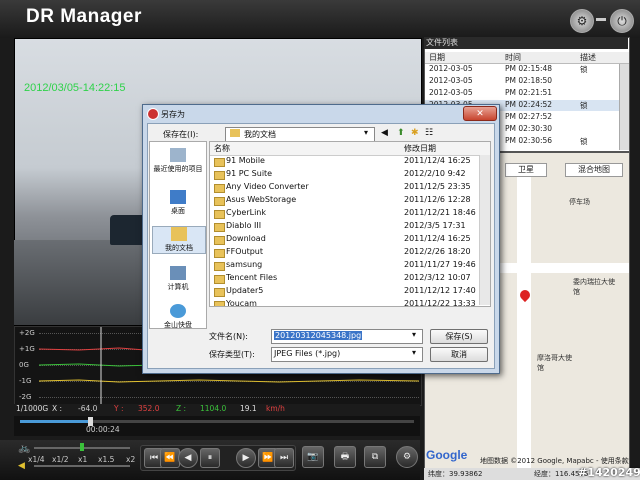  What do you see at coordinates (82, 466) in the screenshot?
I see `volume-slider` at bounding box center [82, 466].